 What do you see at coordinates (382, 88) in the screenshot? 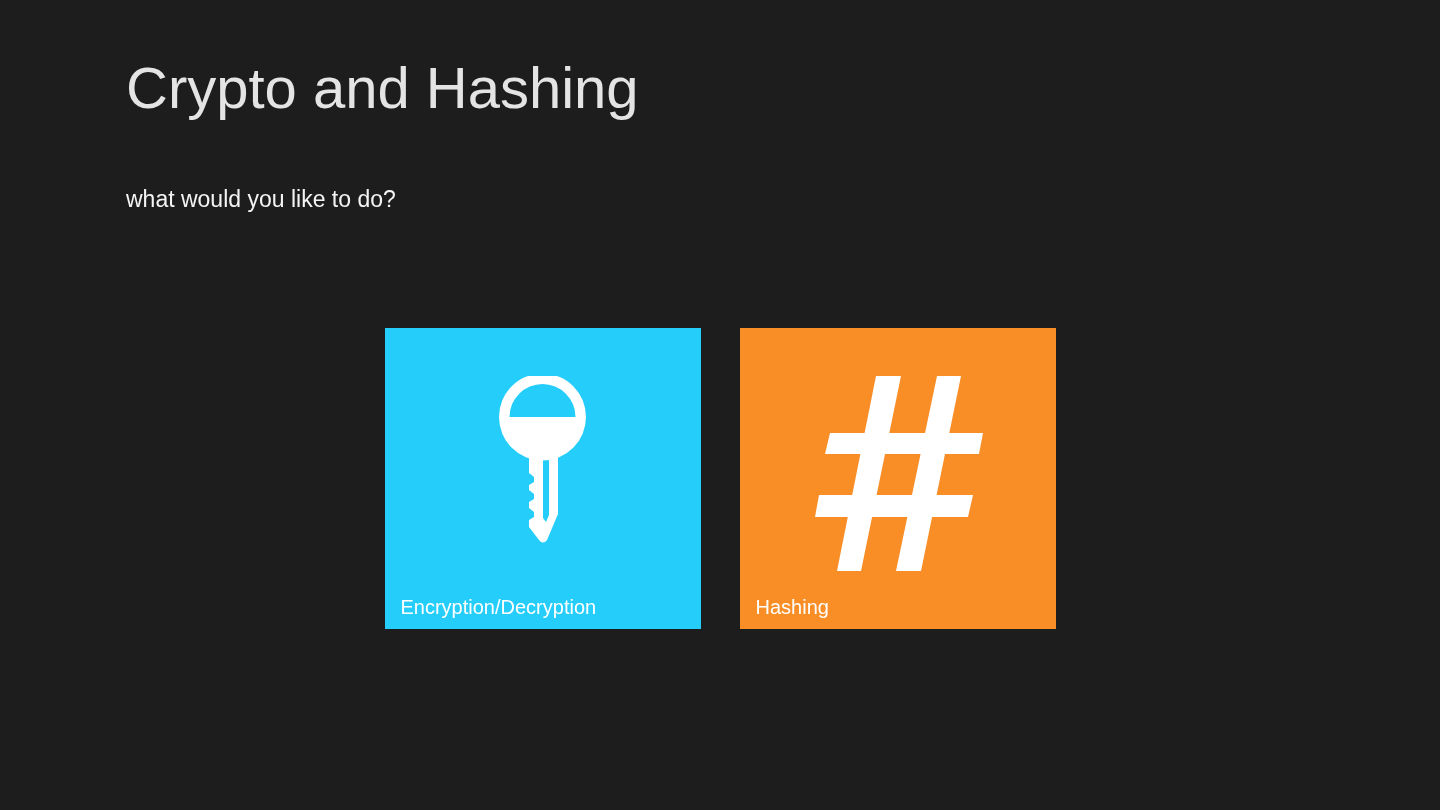
I see `page-title: Crypto and Hashing` at bounding box center [382, 88].